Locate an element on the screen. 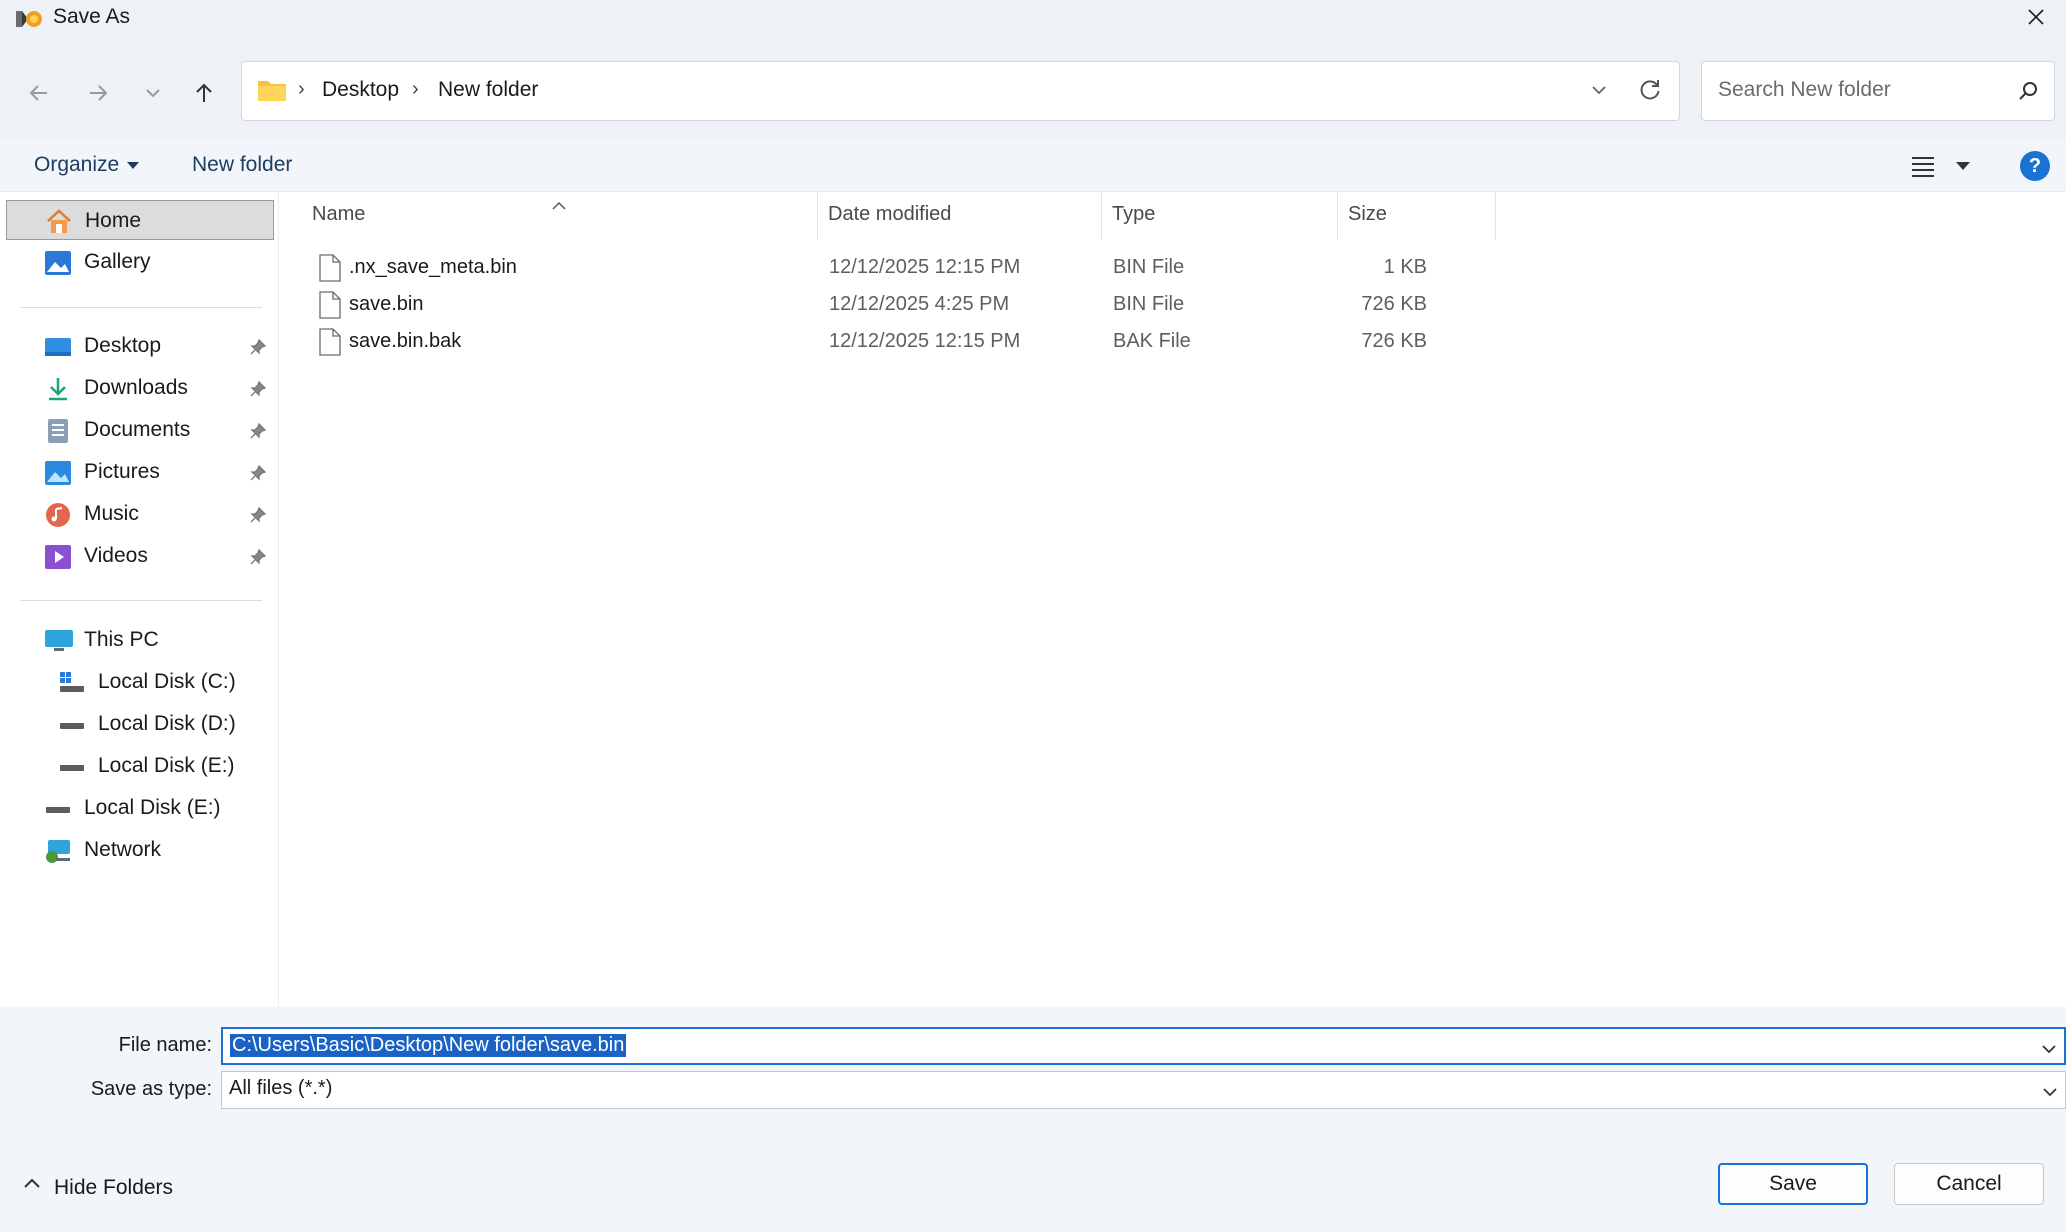  up-button is located at coordinates (204, 93).